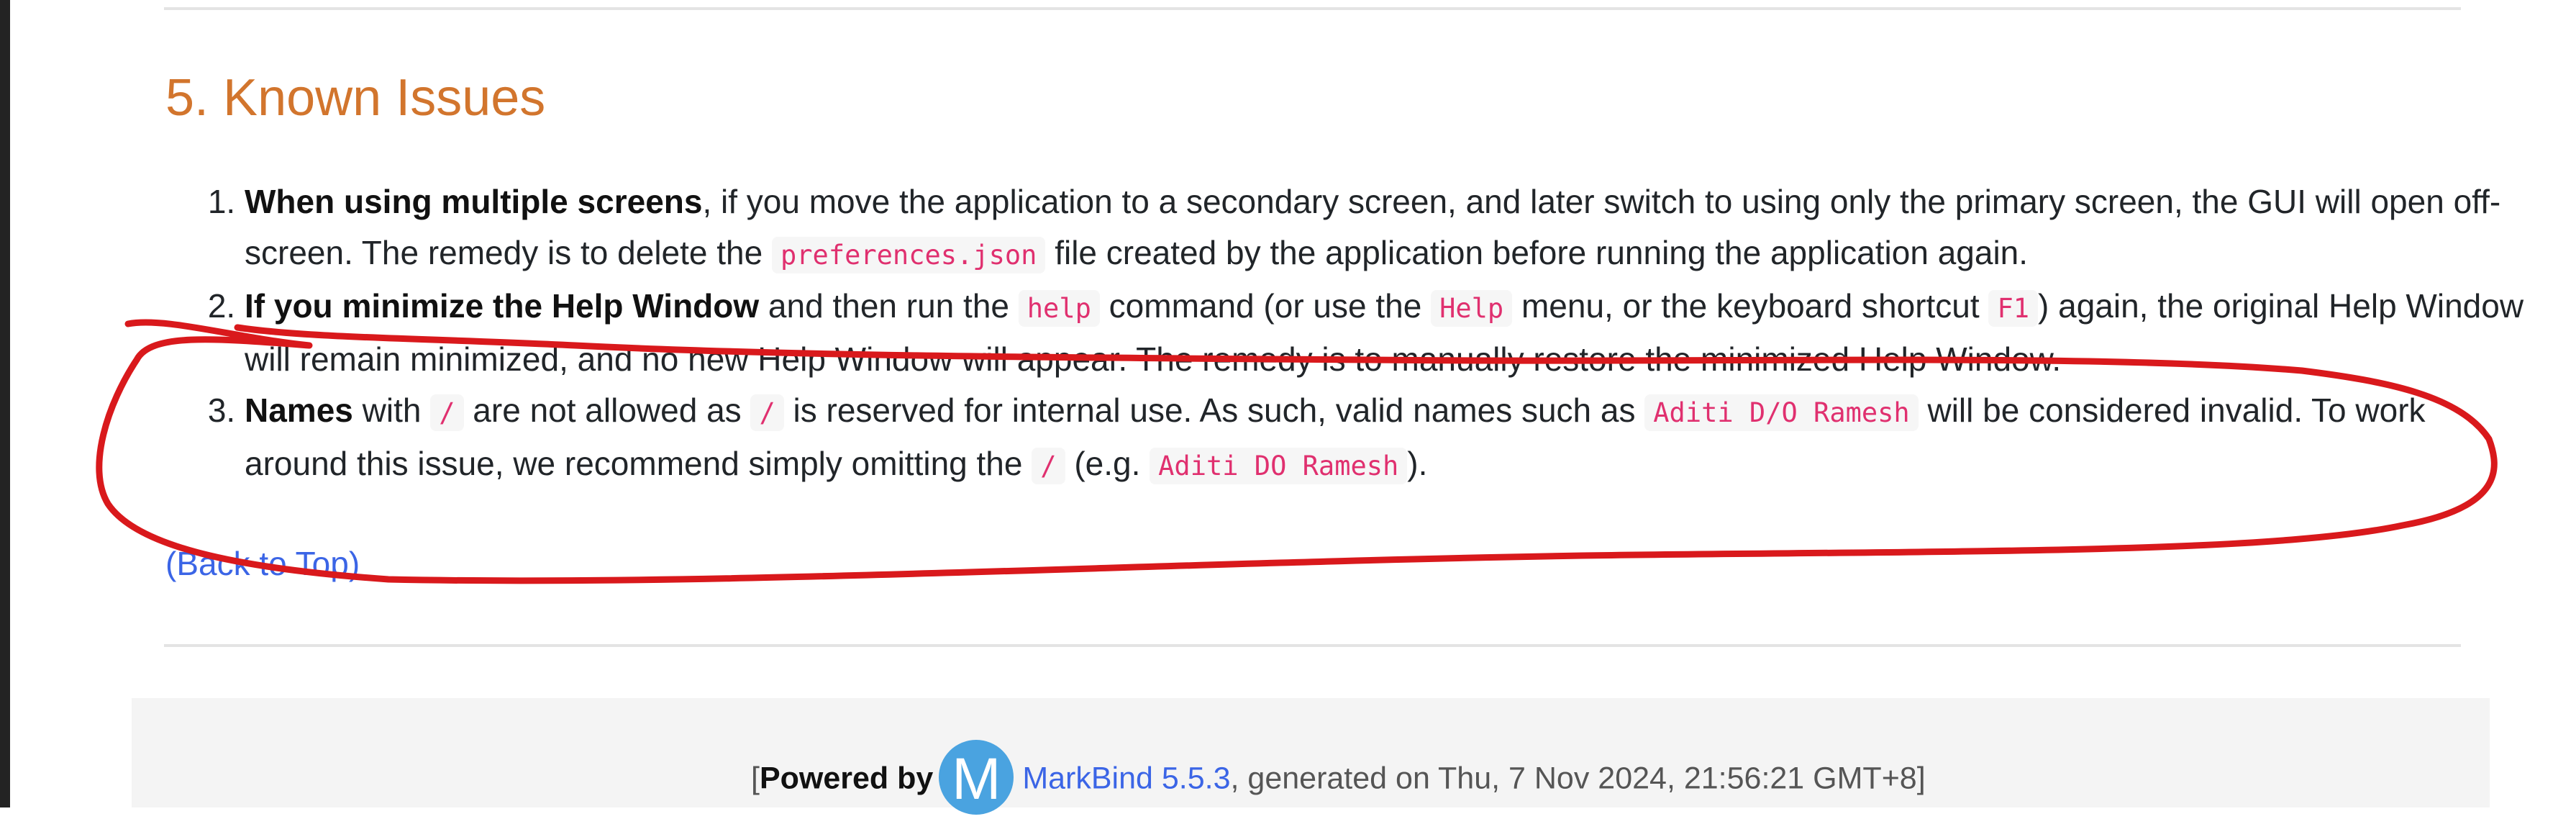 Image resolution: width=2576 pixels, height=819 pixels. I want to click on code-snippet: F1, so click(2013, 308).